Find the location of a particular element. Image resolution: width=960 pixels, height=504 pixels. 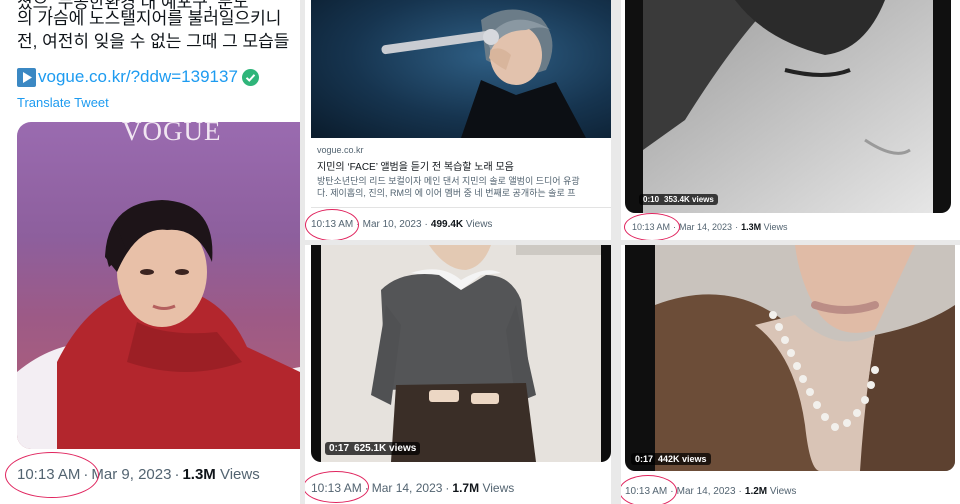

video-duration: 0:10 is located at coordinates (651, 199).